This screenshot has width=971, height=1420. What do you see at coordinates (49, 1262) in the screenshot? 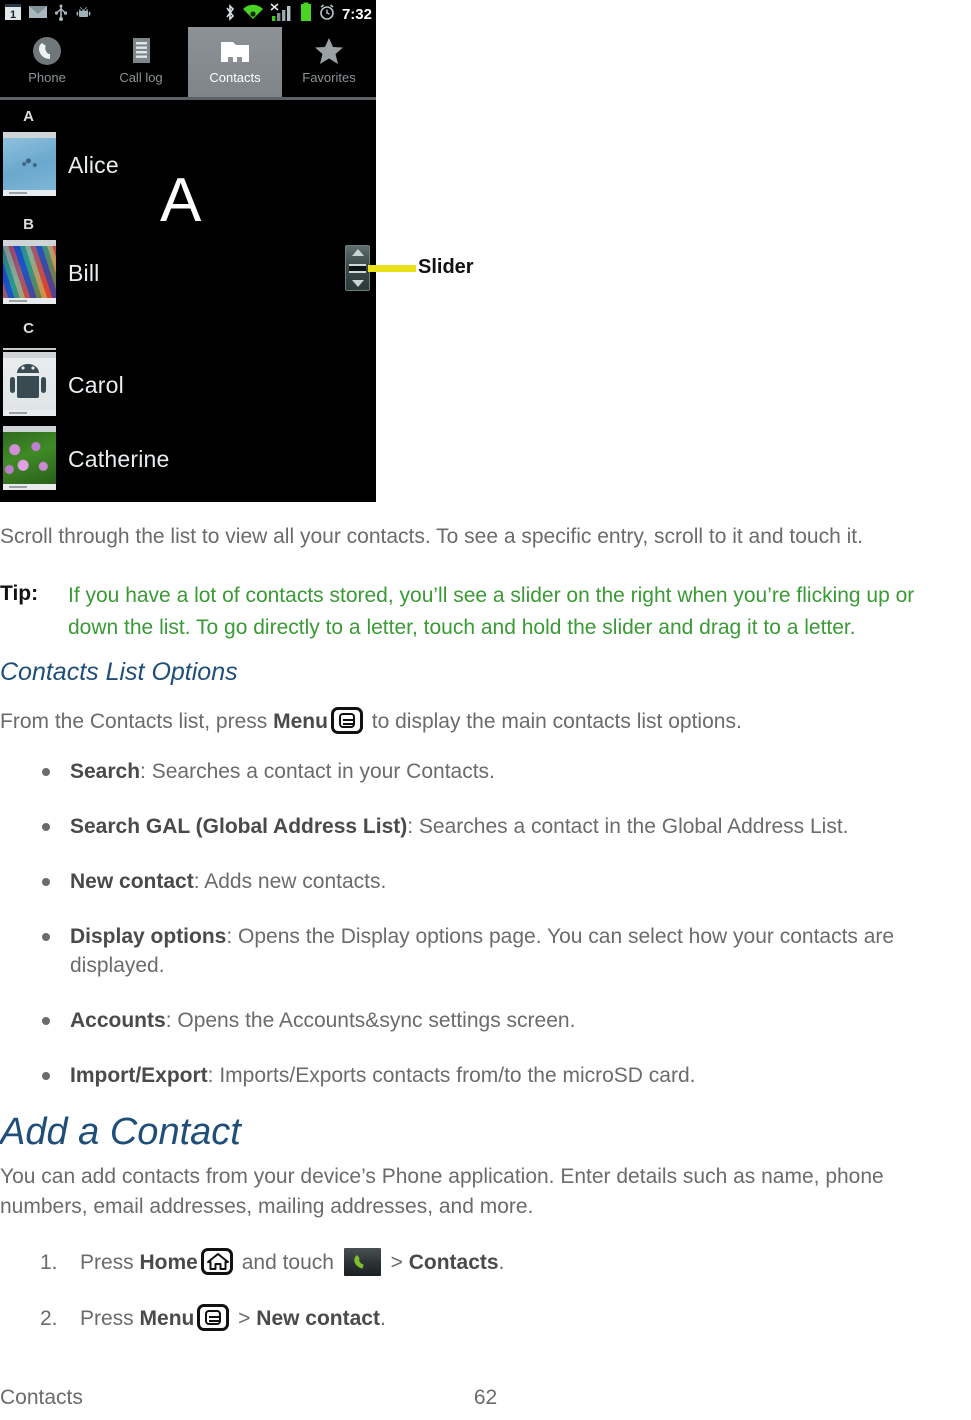
I see `step-number: 1.` at bounding box center [49, 1262].